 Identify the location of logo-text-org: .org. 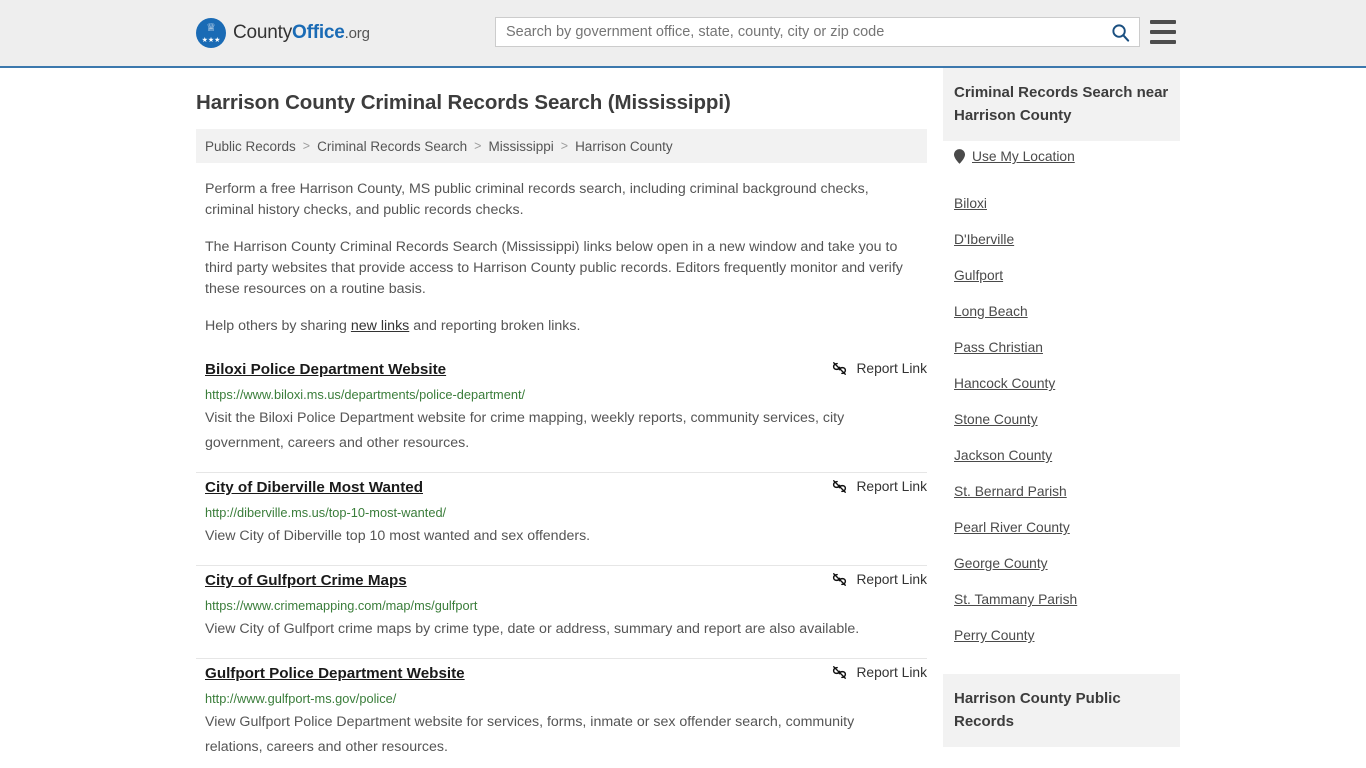
(357, 33).